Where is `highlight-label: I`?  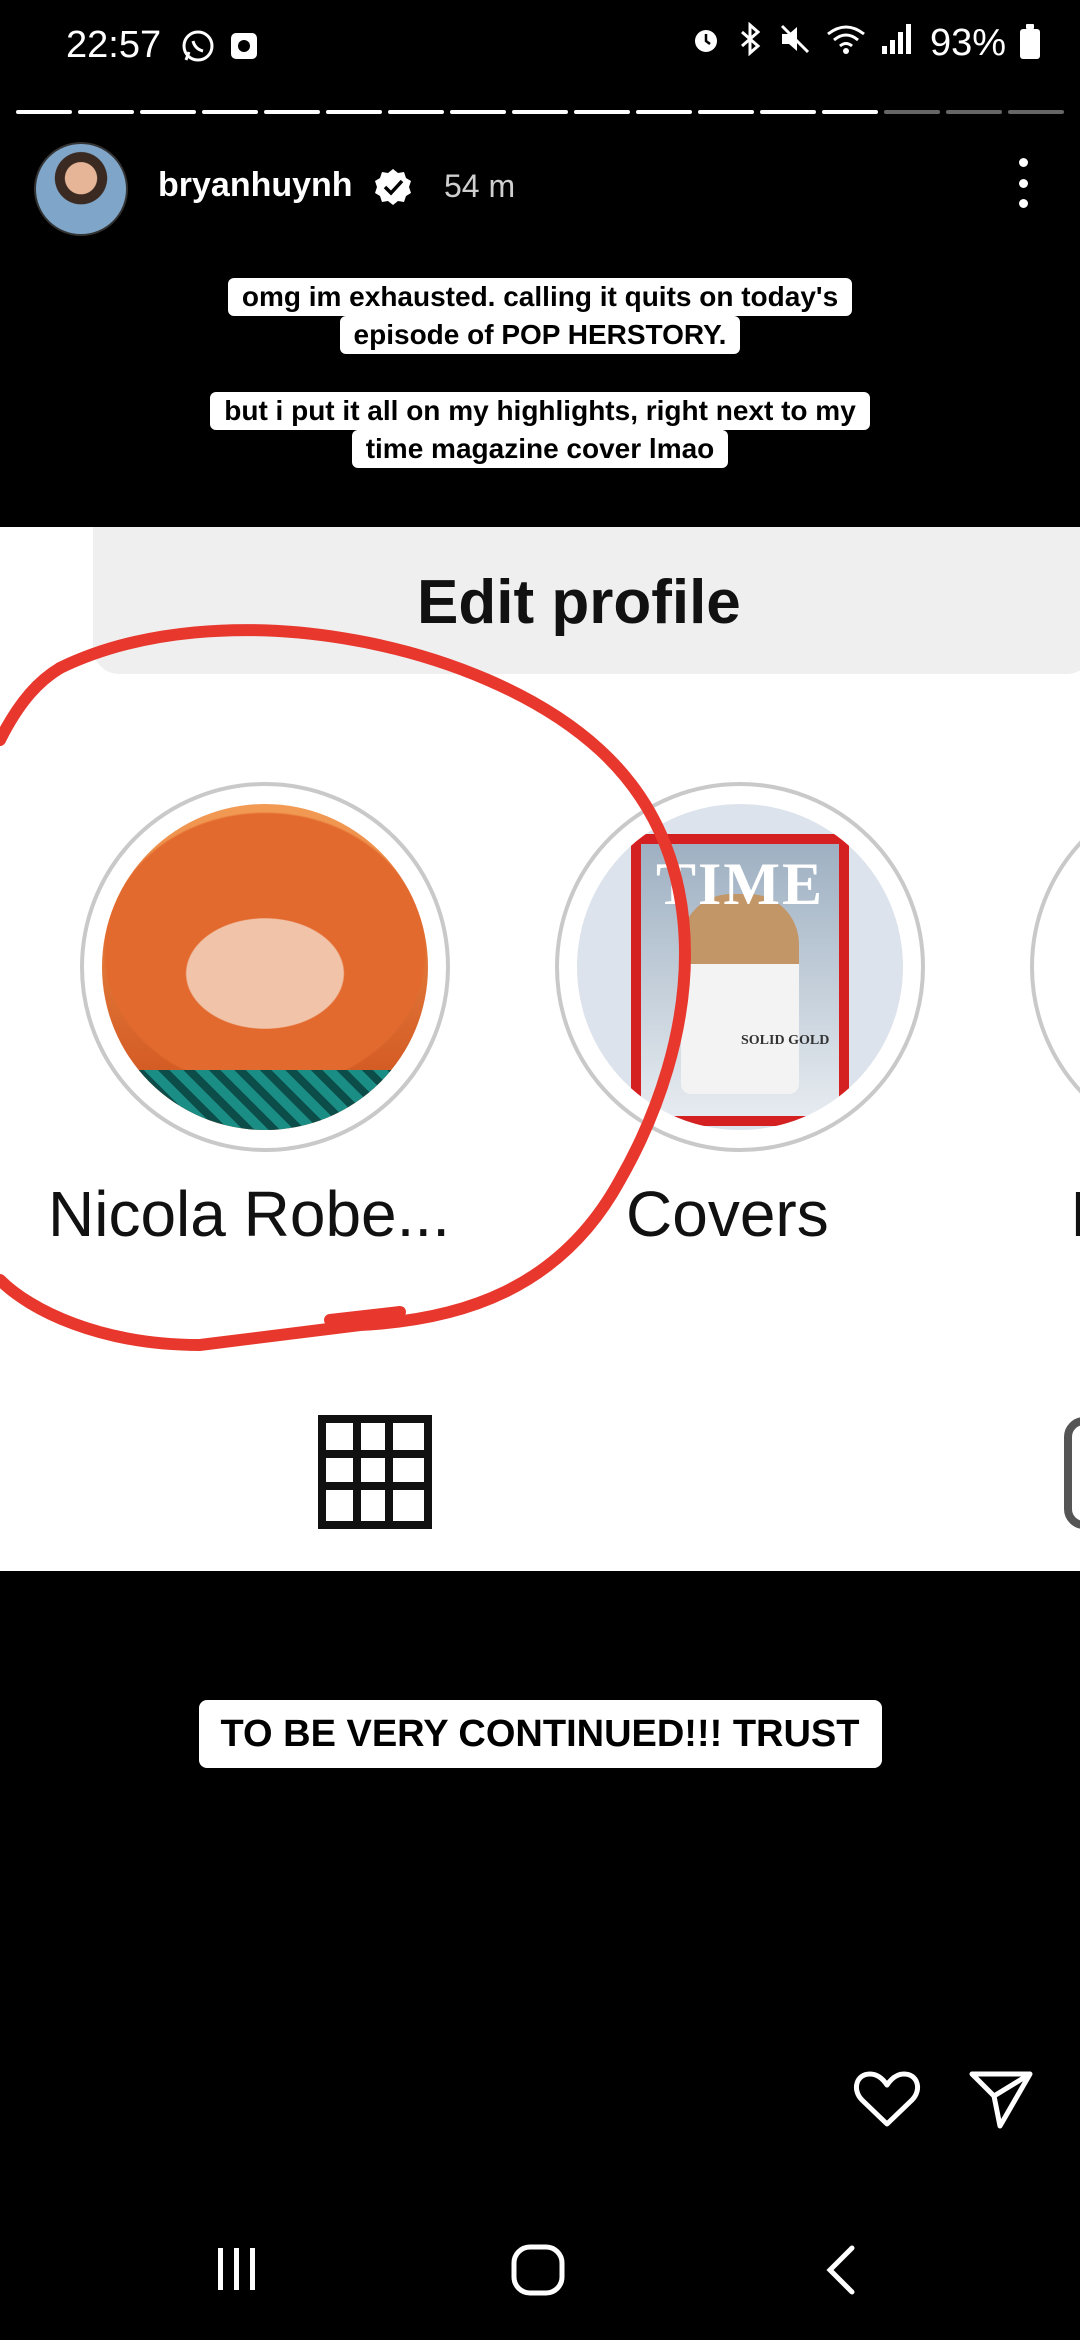
highlight-label: I is located at coordinates (1075, 1214).